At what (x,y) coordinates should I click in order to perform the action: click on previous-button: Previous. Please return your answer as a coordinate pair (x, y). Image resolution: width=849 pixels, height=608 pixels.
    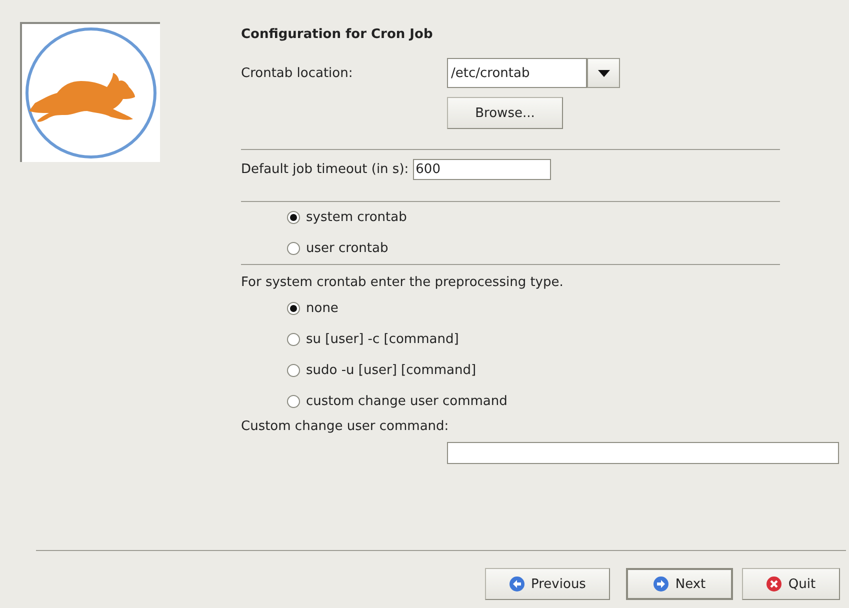
    Looking at the image, I should click on (547, 584).